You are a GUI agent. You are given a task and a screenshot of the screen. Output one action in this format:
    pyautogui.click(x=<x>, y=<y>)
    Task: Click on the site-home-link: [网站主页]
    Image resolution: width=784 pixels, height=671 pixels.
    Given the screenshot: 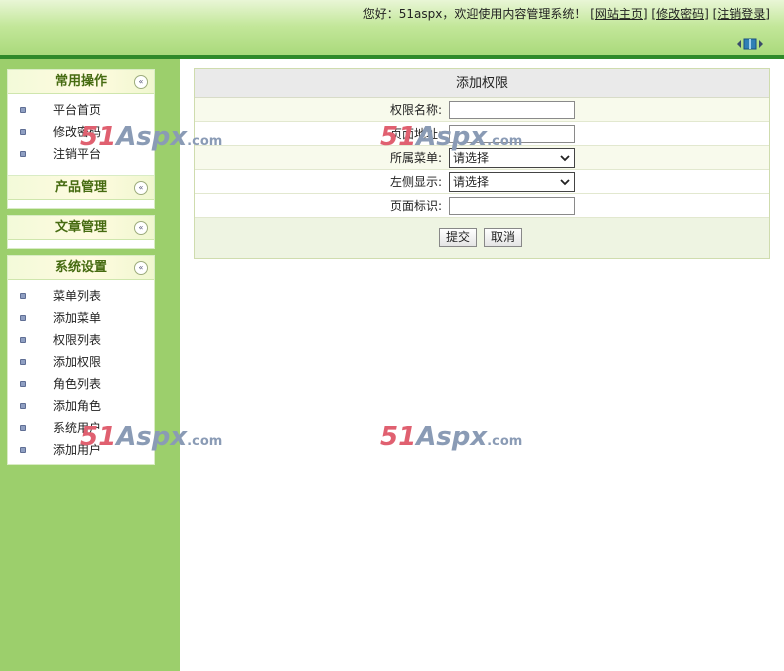 What is the action you would take?
    pyautogui.click(x=618, y=14)
    